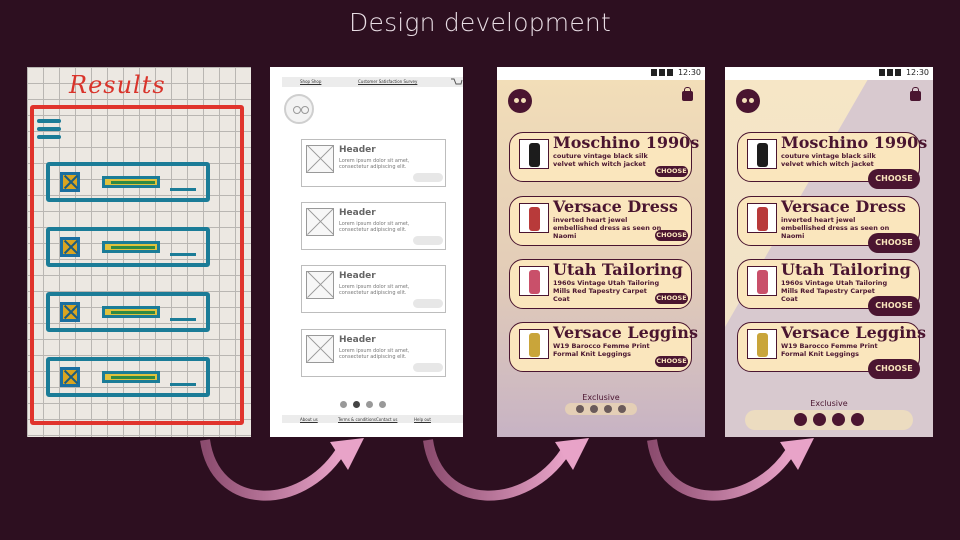  Describe the element at coordinates (507, 469) in the screenshot. I see `progress-arrows` at that location.